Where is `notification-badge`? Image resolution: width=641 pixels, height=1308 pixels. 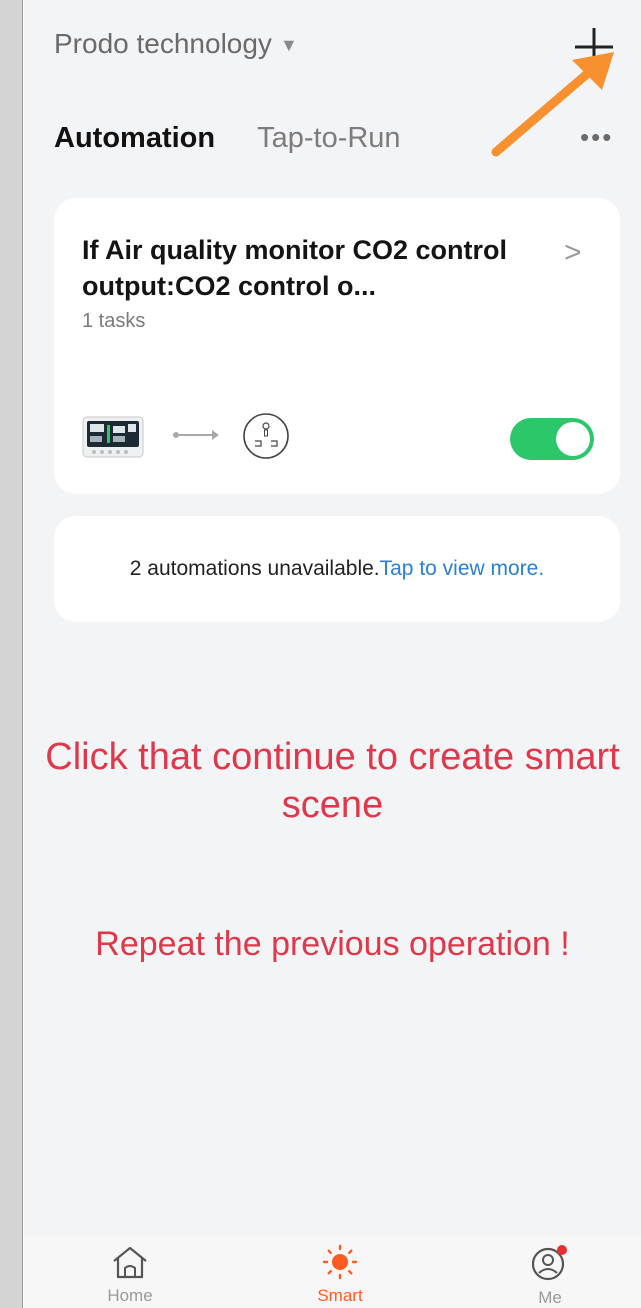 notification-badge is located at coordinates (562, 1250).